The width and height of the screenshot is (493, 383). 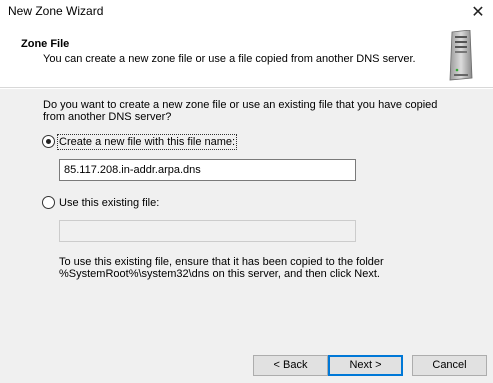 I want to click on next-button: Next >, so click(x=365, y=365).